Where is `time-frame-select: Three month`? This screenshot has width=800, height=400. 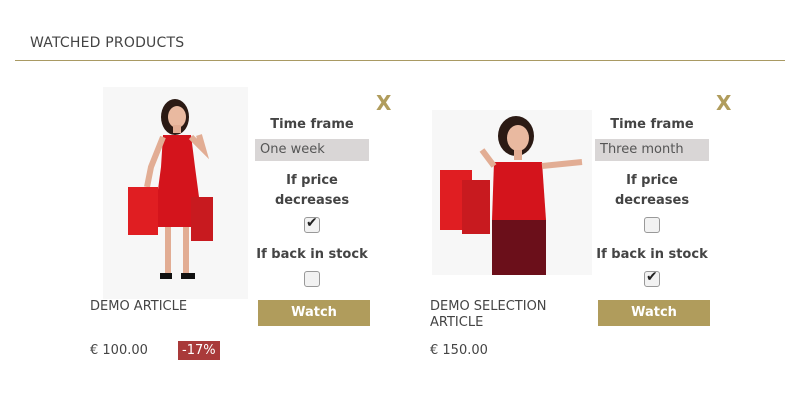 time-frame-select: Three month is located at coordinates (652, 150).